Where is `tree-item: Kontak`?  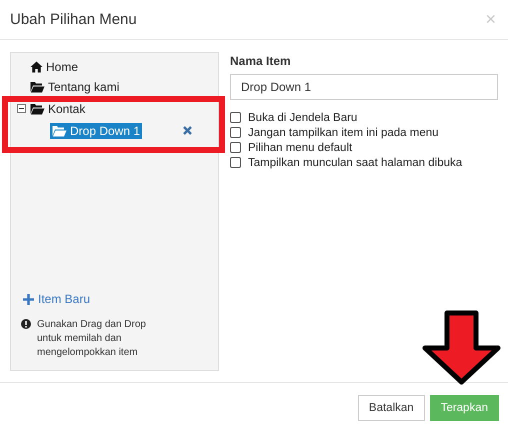
tree-item: Kontak is located at coordinates (58, 108).